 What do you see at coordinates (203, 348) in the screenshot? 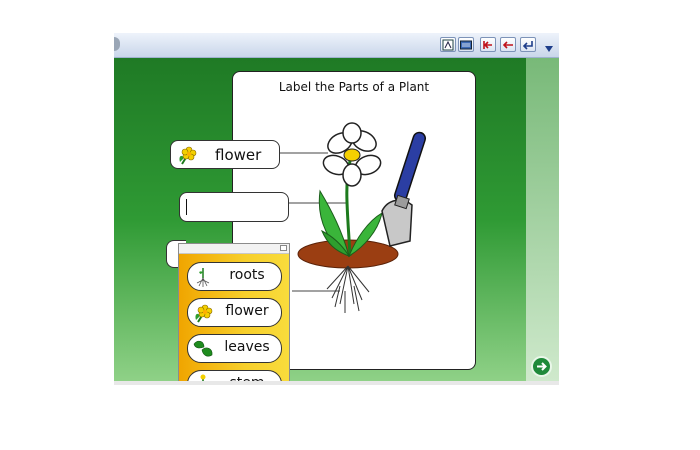
I see `leaves-icon` at bounding box center [203, 348].